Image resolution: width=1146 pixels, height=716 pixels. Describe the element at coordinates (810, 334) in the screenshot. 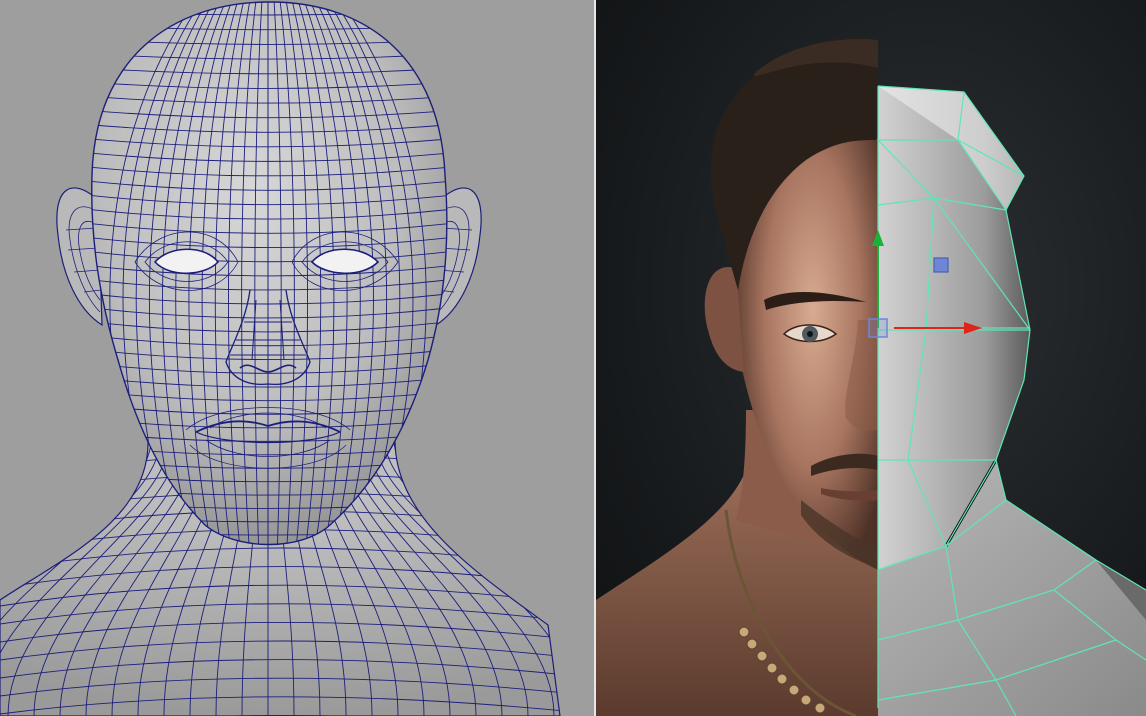

I see `pupil` at that location.